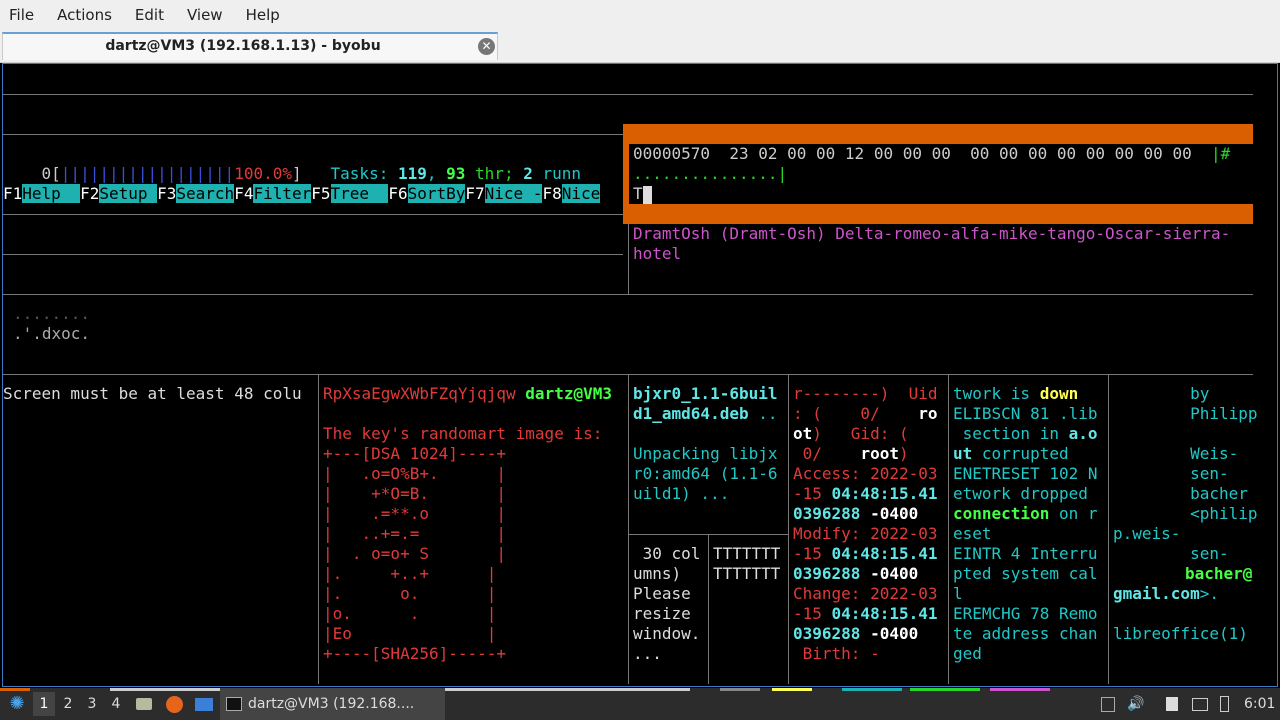  I want to click on man-line: libreoffice(1), so click(1180, 633).